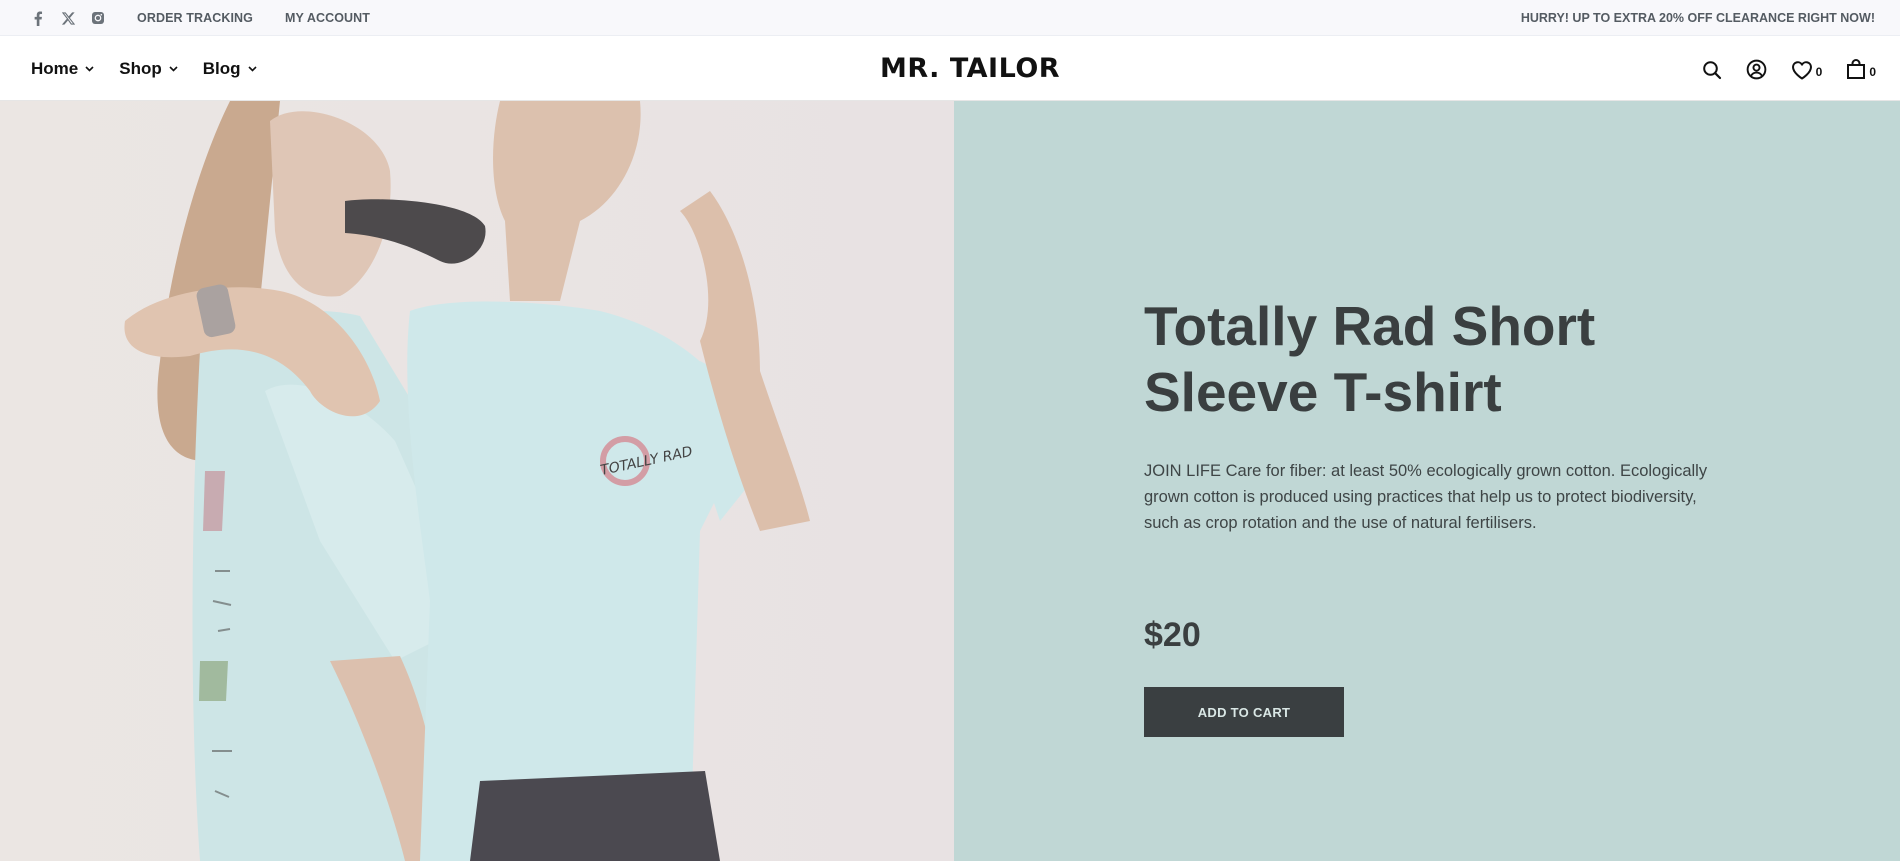 Image resolution: width=1900 pixels, height=861 pixels. I want to click on social-links, so click(68, 18).